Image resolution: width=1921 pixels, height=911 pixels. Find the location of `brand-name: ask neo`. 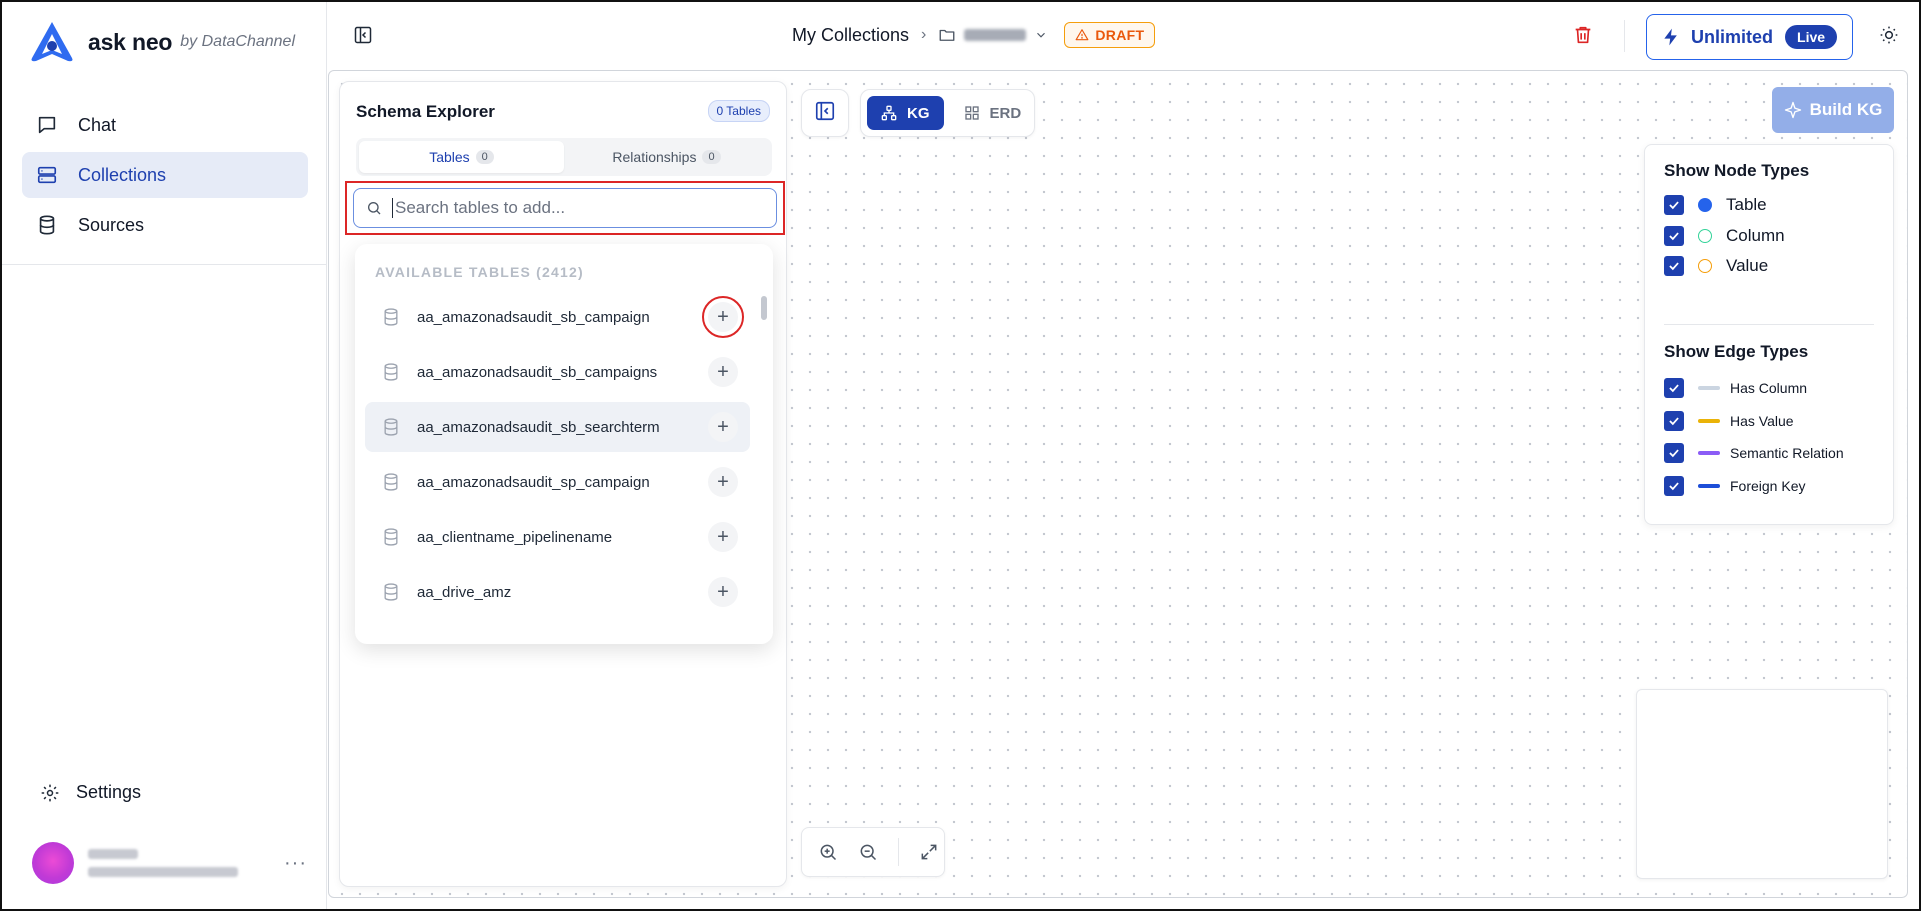

brand-name: ask neo is located at coordinates (130, 41).